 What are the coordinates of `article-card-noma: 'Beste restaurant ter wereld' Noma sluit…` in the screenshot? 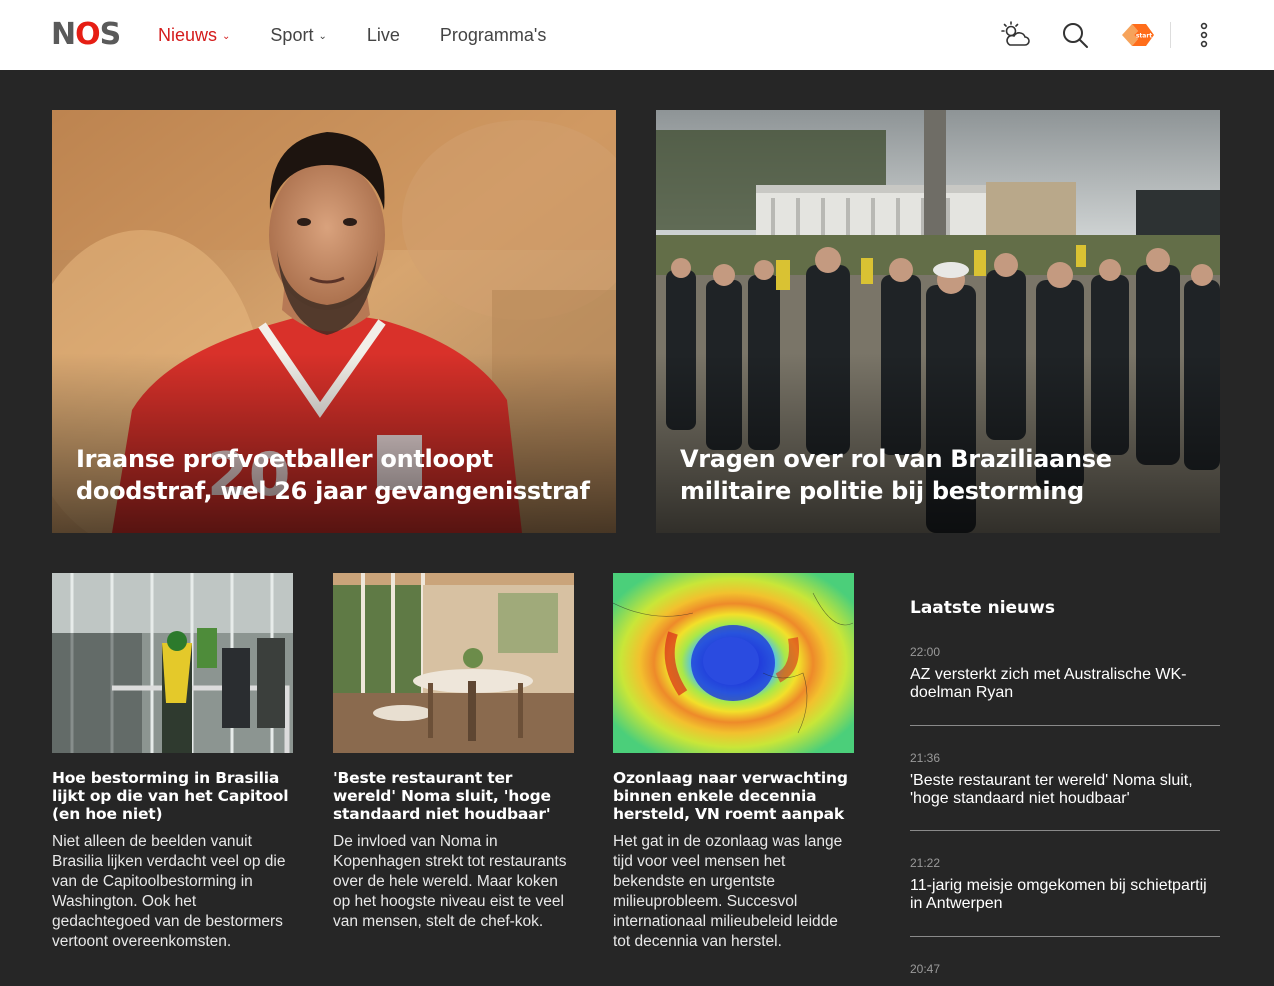 It's located at (453, 752).